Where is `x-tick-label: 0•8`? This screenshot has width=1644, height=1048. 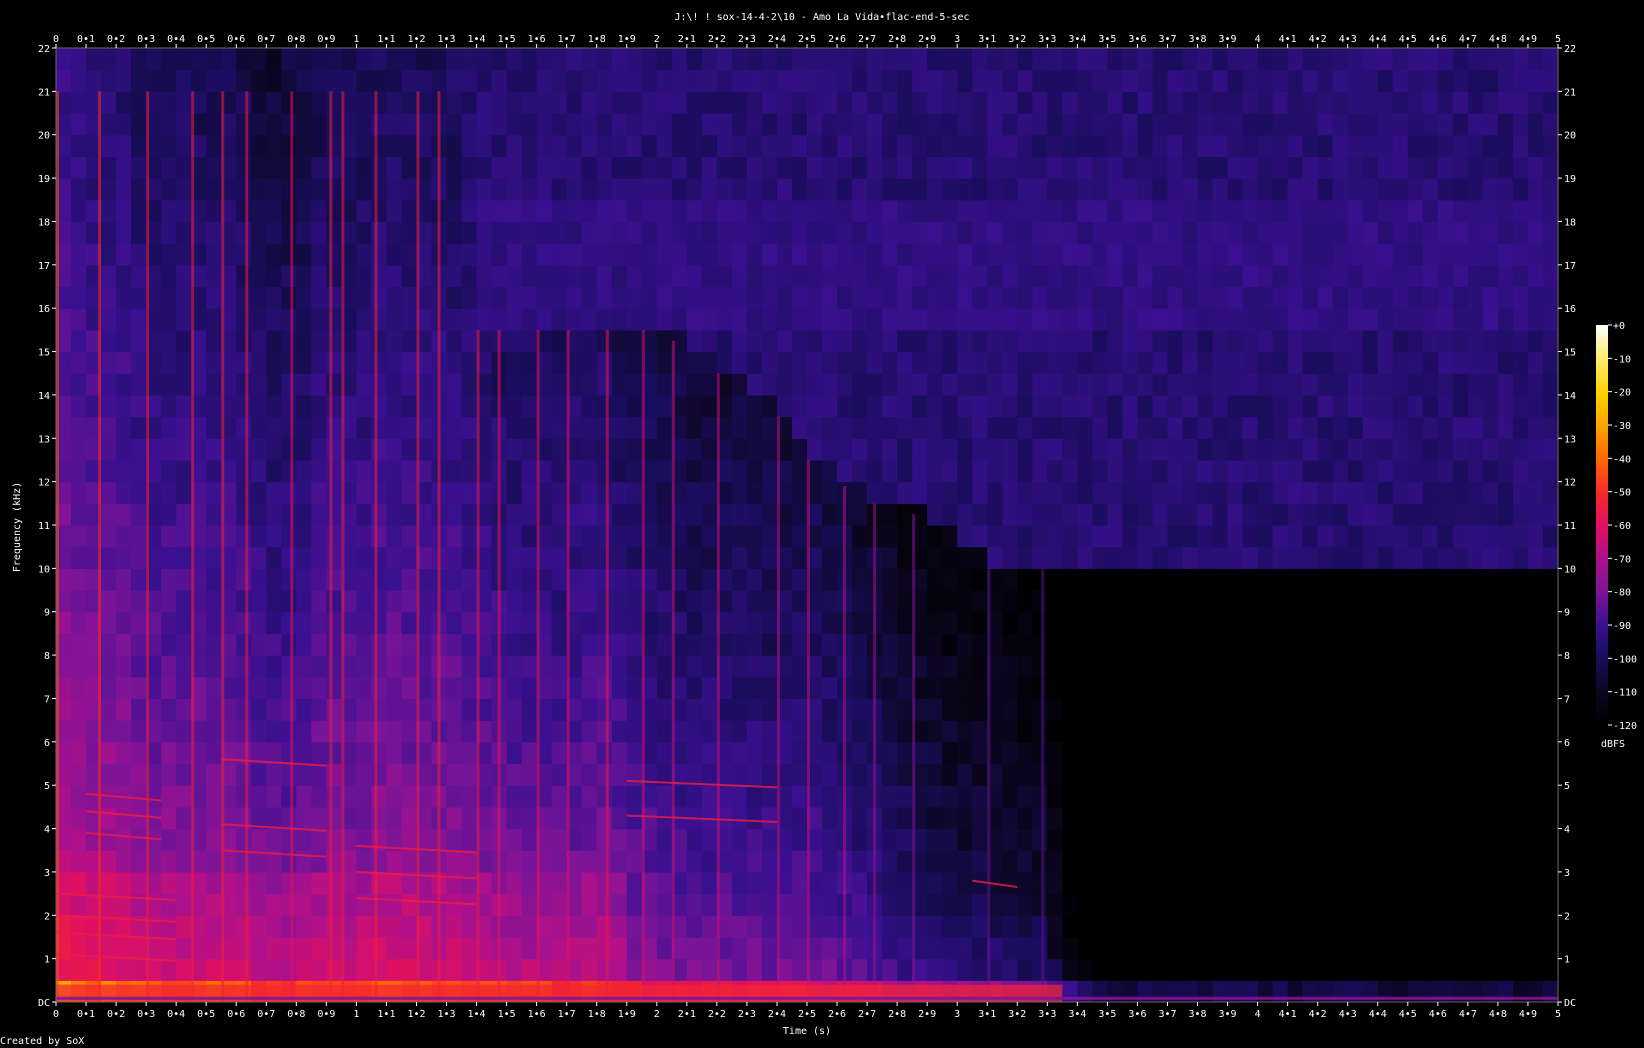 x-tick-label: 0•8 is located at coordinates (296, 1014).